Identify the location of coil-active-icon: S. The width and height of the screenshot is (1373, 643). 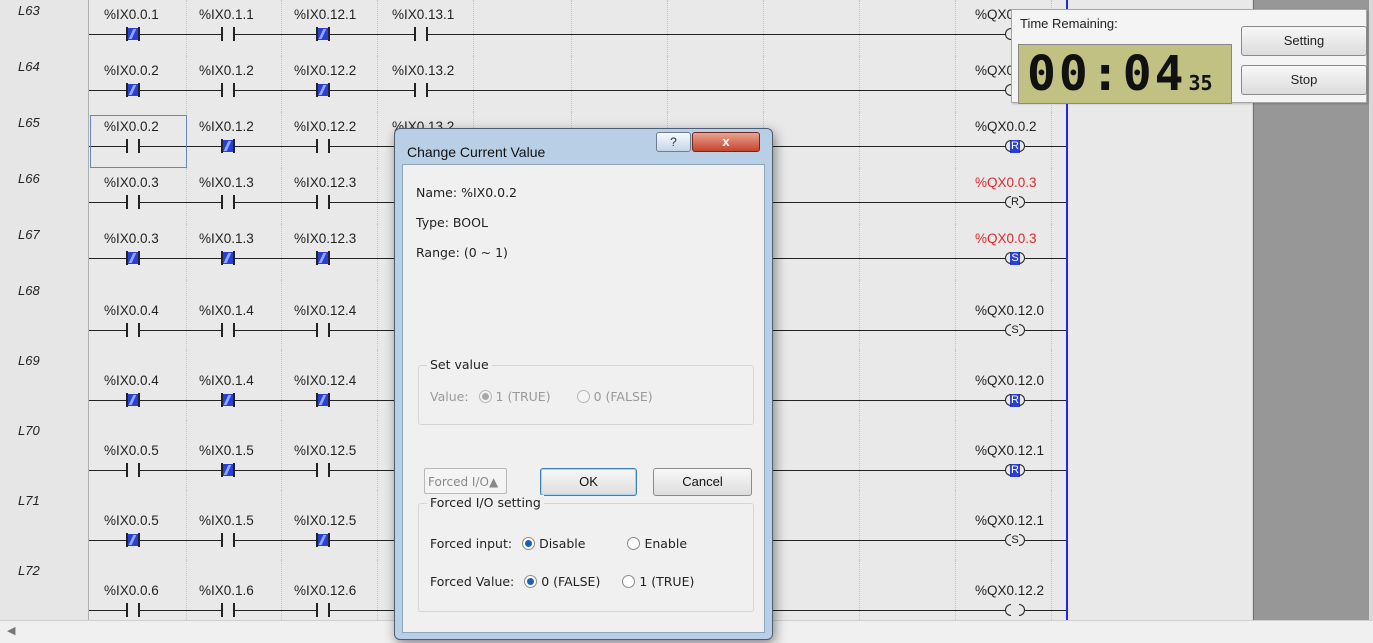
(1015, 258).